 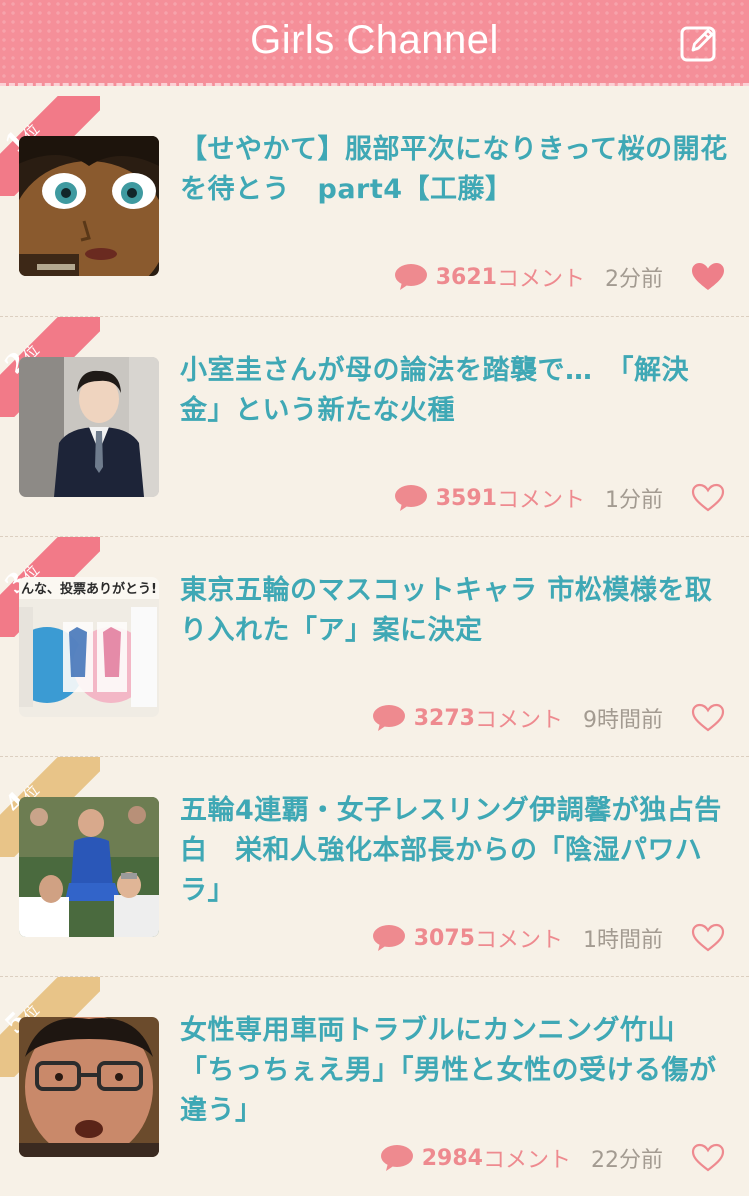 I want to click on app-header: Girls Channel, so click(x=374, y=43).